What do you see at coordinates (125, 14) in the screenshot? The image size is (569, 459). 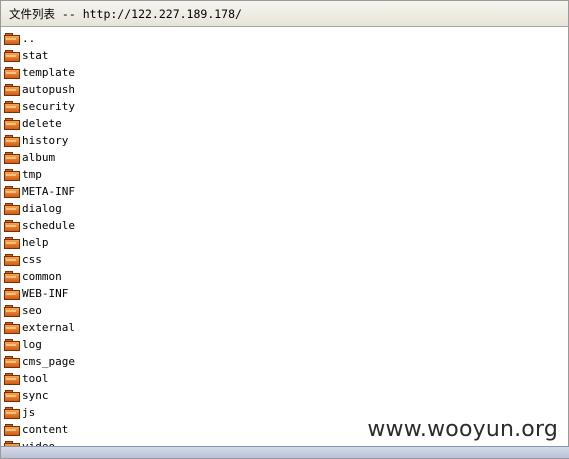 I see `window-title: 文件列表 -- http://122.227.189.178/` at bounding box center [125, 14].